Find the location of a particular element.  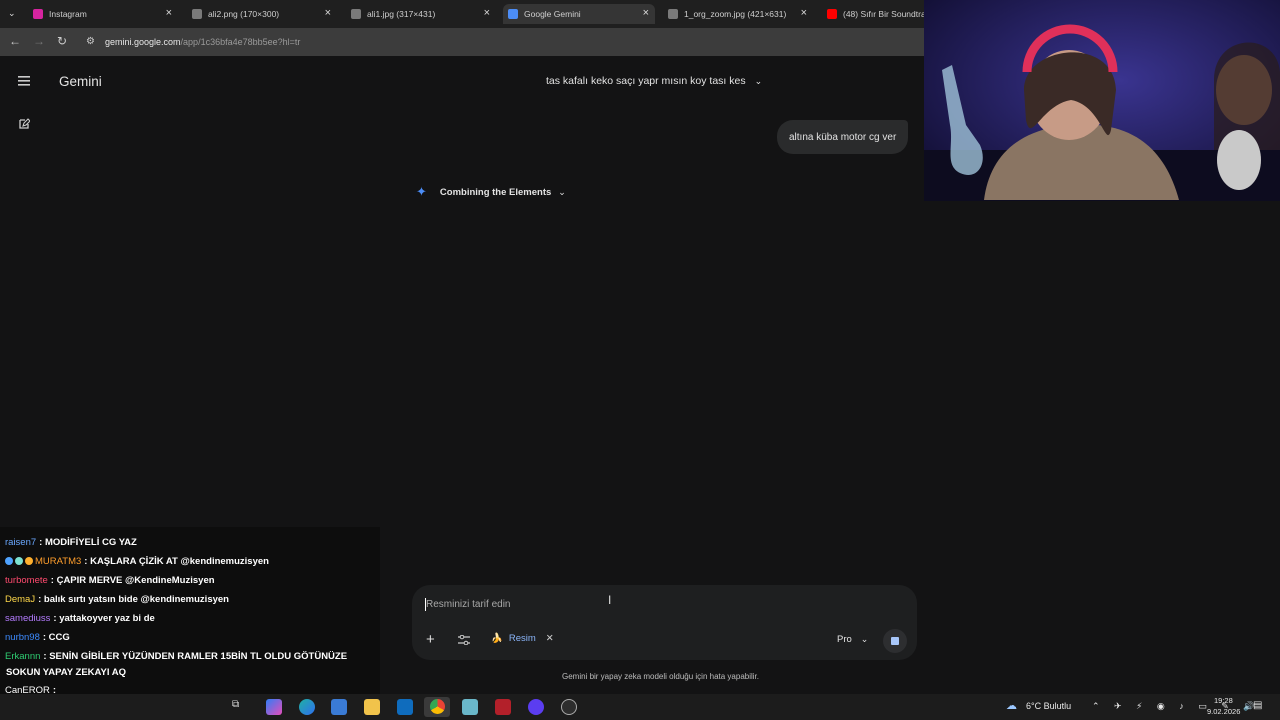

chat-message: samediuss: yattakoyver yaz bi de is located at coordinates (80, 618).